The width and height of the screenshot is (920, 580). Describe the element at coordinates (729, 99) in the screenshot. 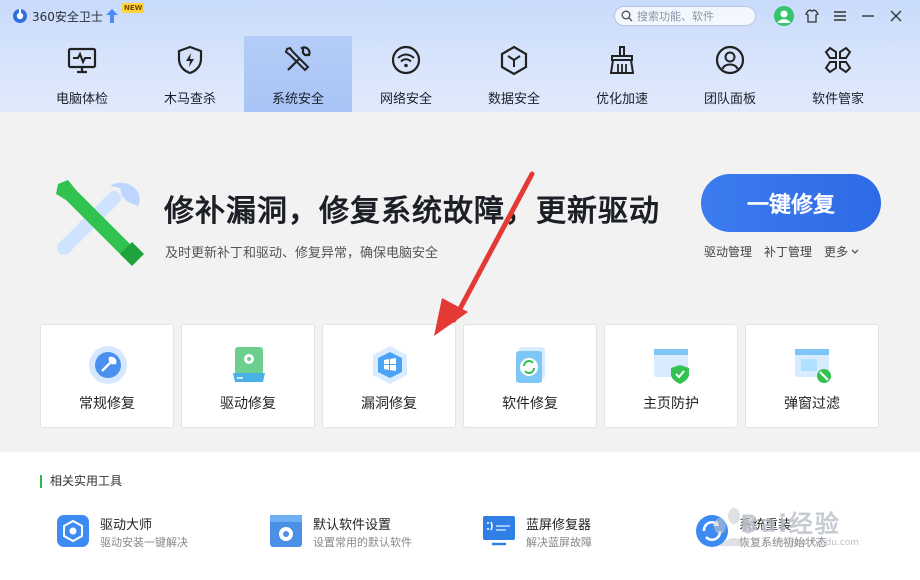

I see `nav-label: 团队面板` at that location.